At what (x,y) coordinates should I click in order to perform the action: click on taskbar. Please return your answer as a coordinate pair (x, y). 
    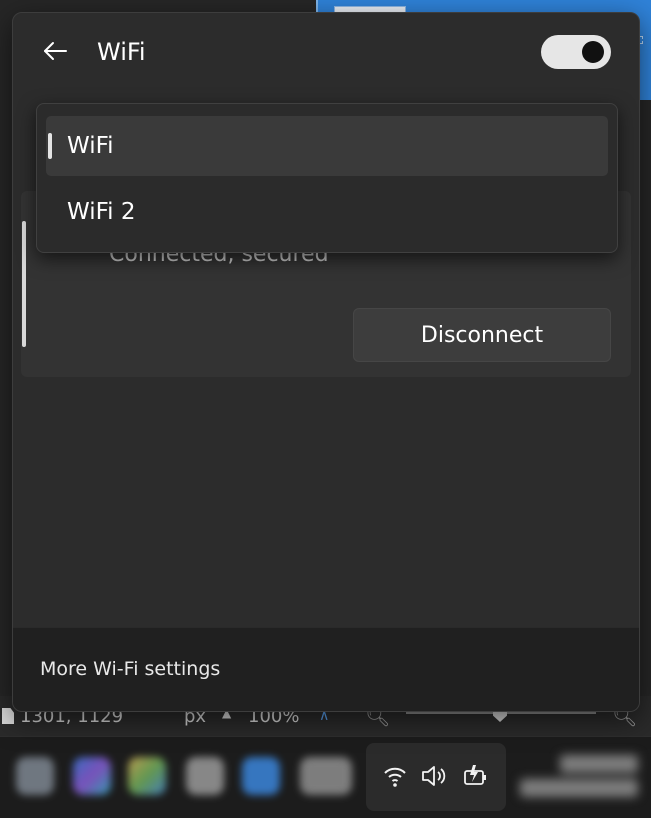
    Looking at the image, I should click on (325, 777).